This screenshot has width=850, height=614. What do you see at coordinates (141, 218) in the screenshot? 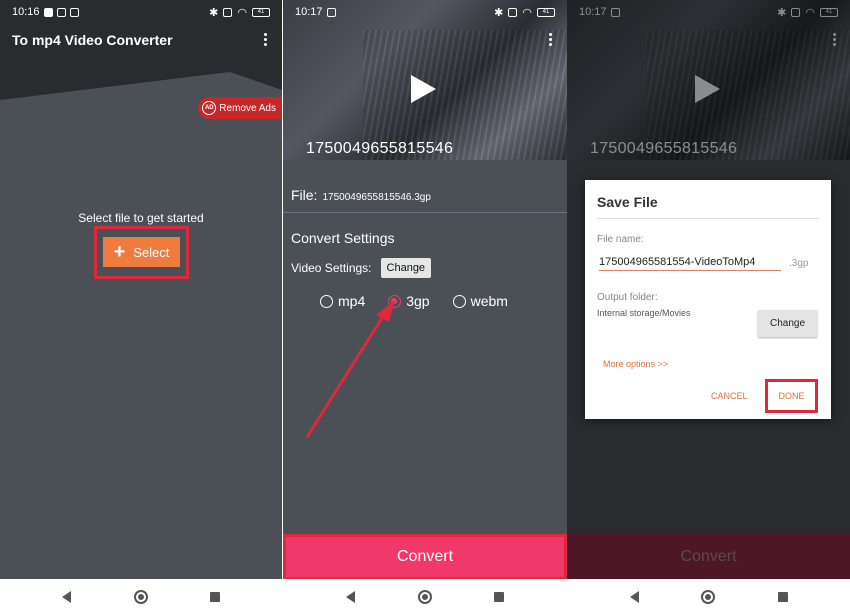
I see `select-prompt: Select file to get started` at bounding box center [141, 218].